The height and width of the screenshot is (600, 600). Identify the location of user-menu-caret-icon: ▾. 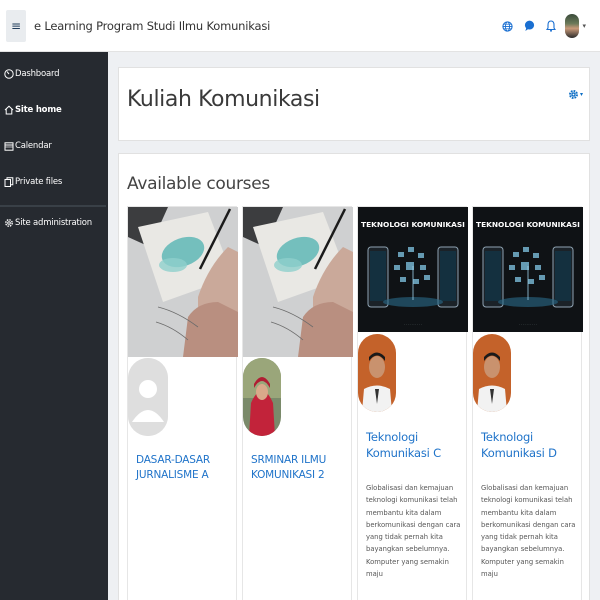
(584, 26).